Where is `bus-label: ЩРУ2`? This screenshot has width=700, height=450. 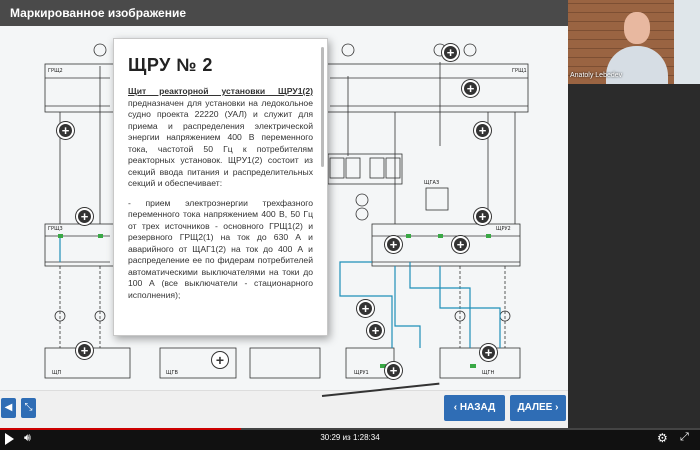
bus-label: ЩРУ2 is located at coordinates (503, 229).